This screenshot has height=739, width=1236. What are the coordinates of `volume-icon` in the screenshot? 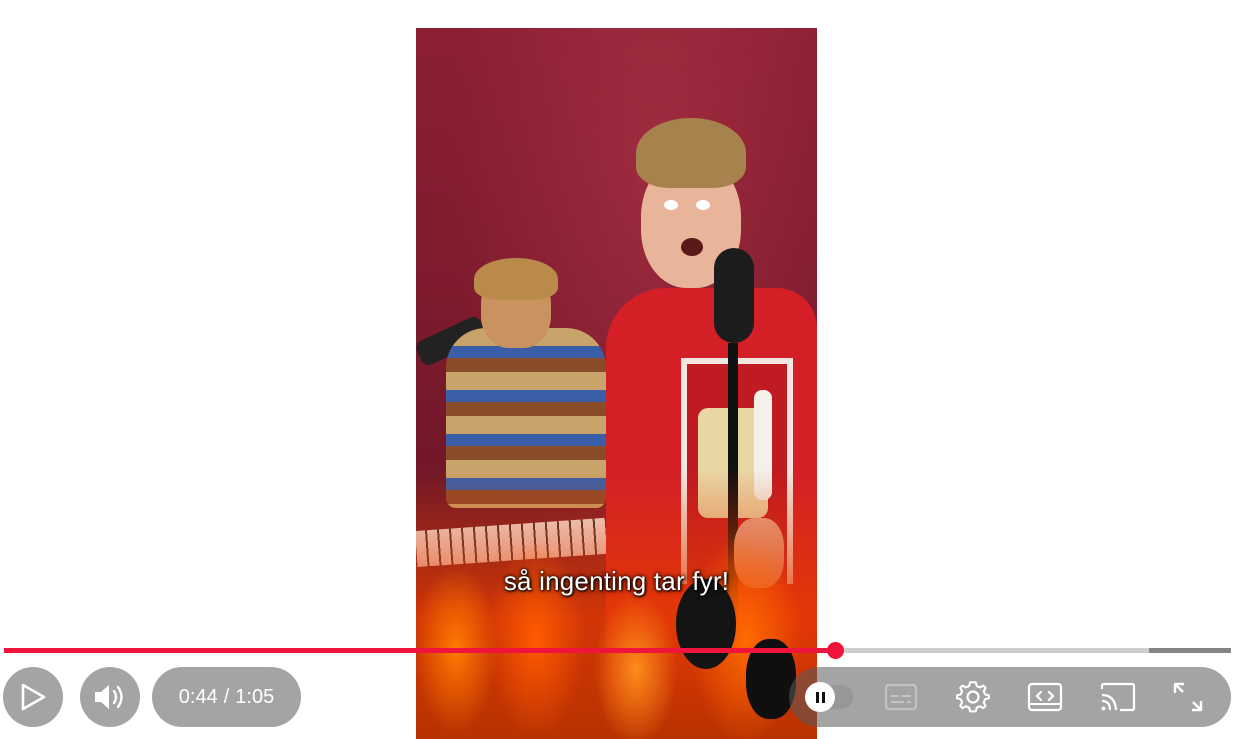 It's located at (109, 697).